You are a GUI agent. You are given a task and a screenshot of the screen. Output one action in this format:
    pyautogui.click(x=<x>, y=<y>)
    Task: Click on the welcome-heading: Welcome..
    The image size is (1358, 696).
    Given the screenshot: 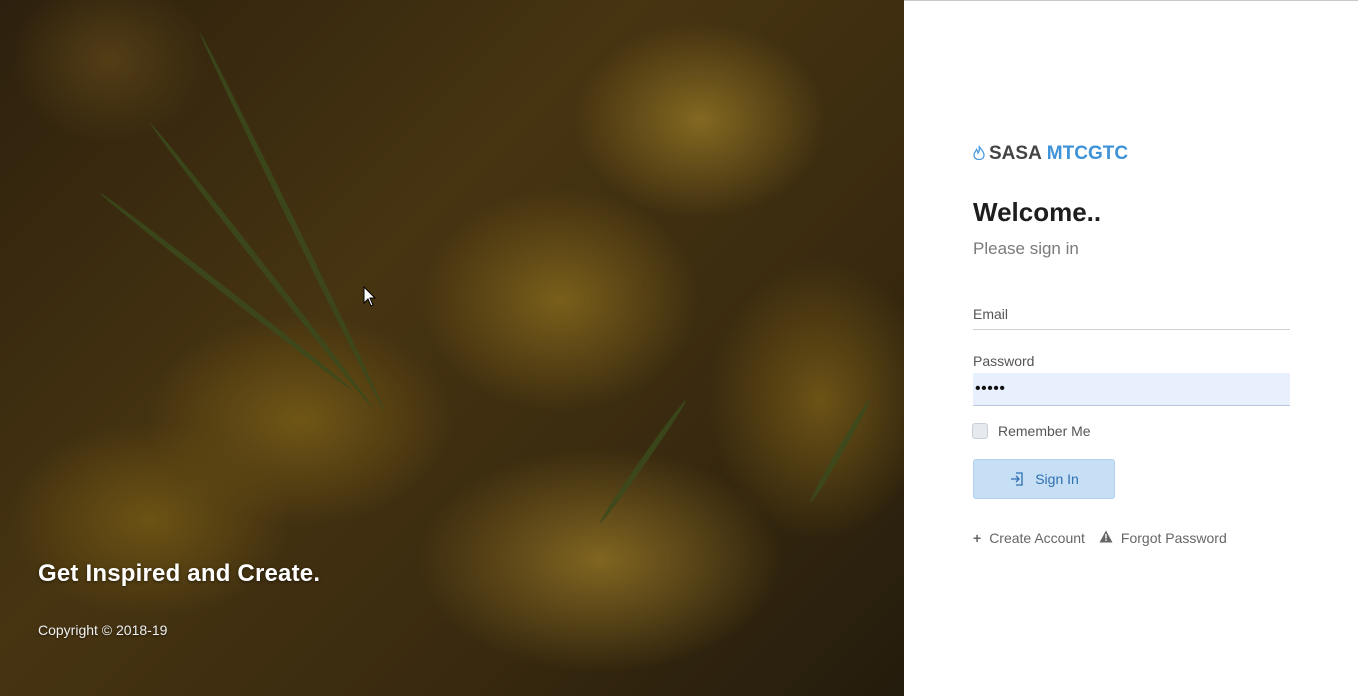 What is the action you would take?
    pyautogui.click(x=1037, y=212)
    